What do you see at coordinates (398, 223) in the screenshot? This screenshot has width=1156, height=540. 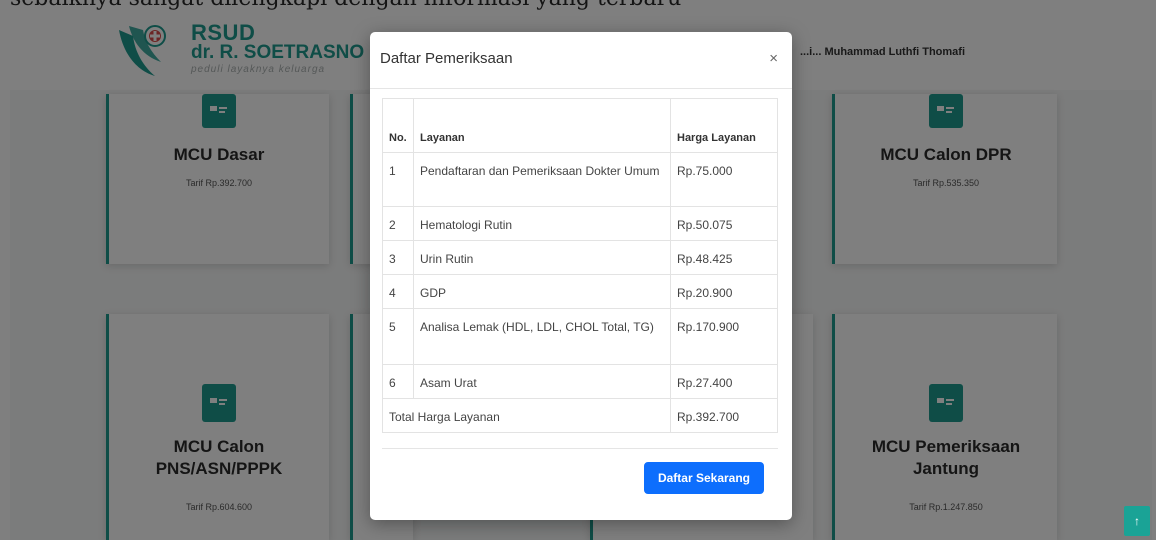 I see `row-no: 2` at bounding box center [398, 223].